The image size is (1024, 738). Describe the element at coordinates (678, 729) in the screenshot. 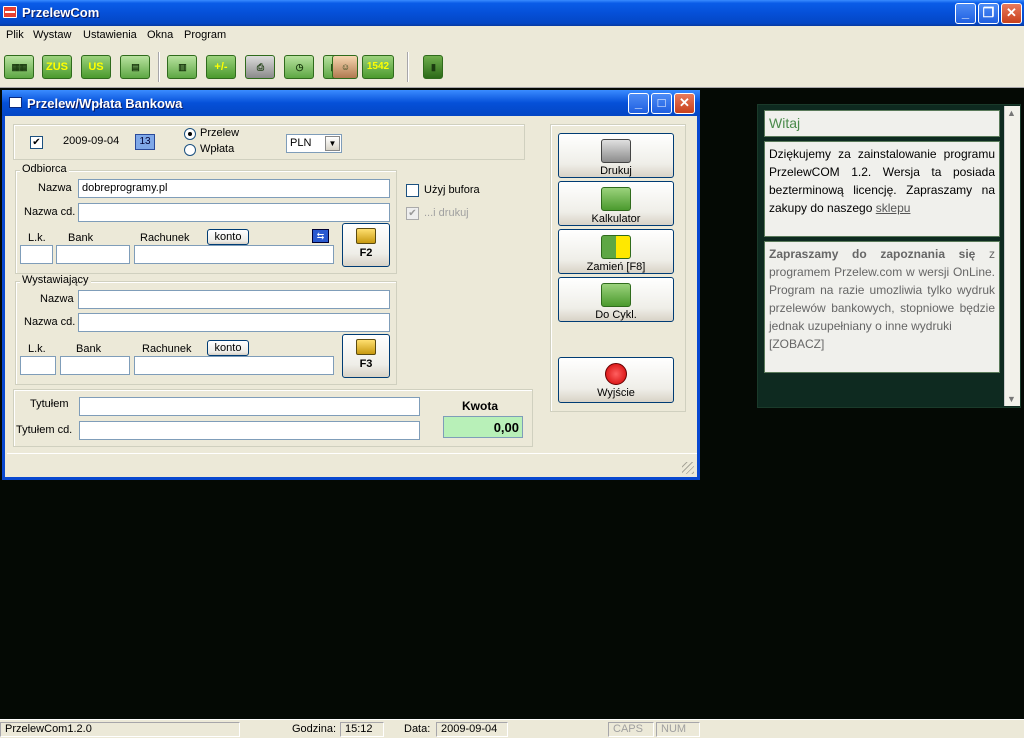

I see `status-num: NUM` at that location.